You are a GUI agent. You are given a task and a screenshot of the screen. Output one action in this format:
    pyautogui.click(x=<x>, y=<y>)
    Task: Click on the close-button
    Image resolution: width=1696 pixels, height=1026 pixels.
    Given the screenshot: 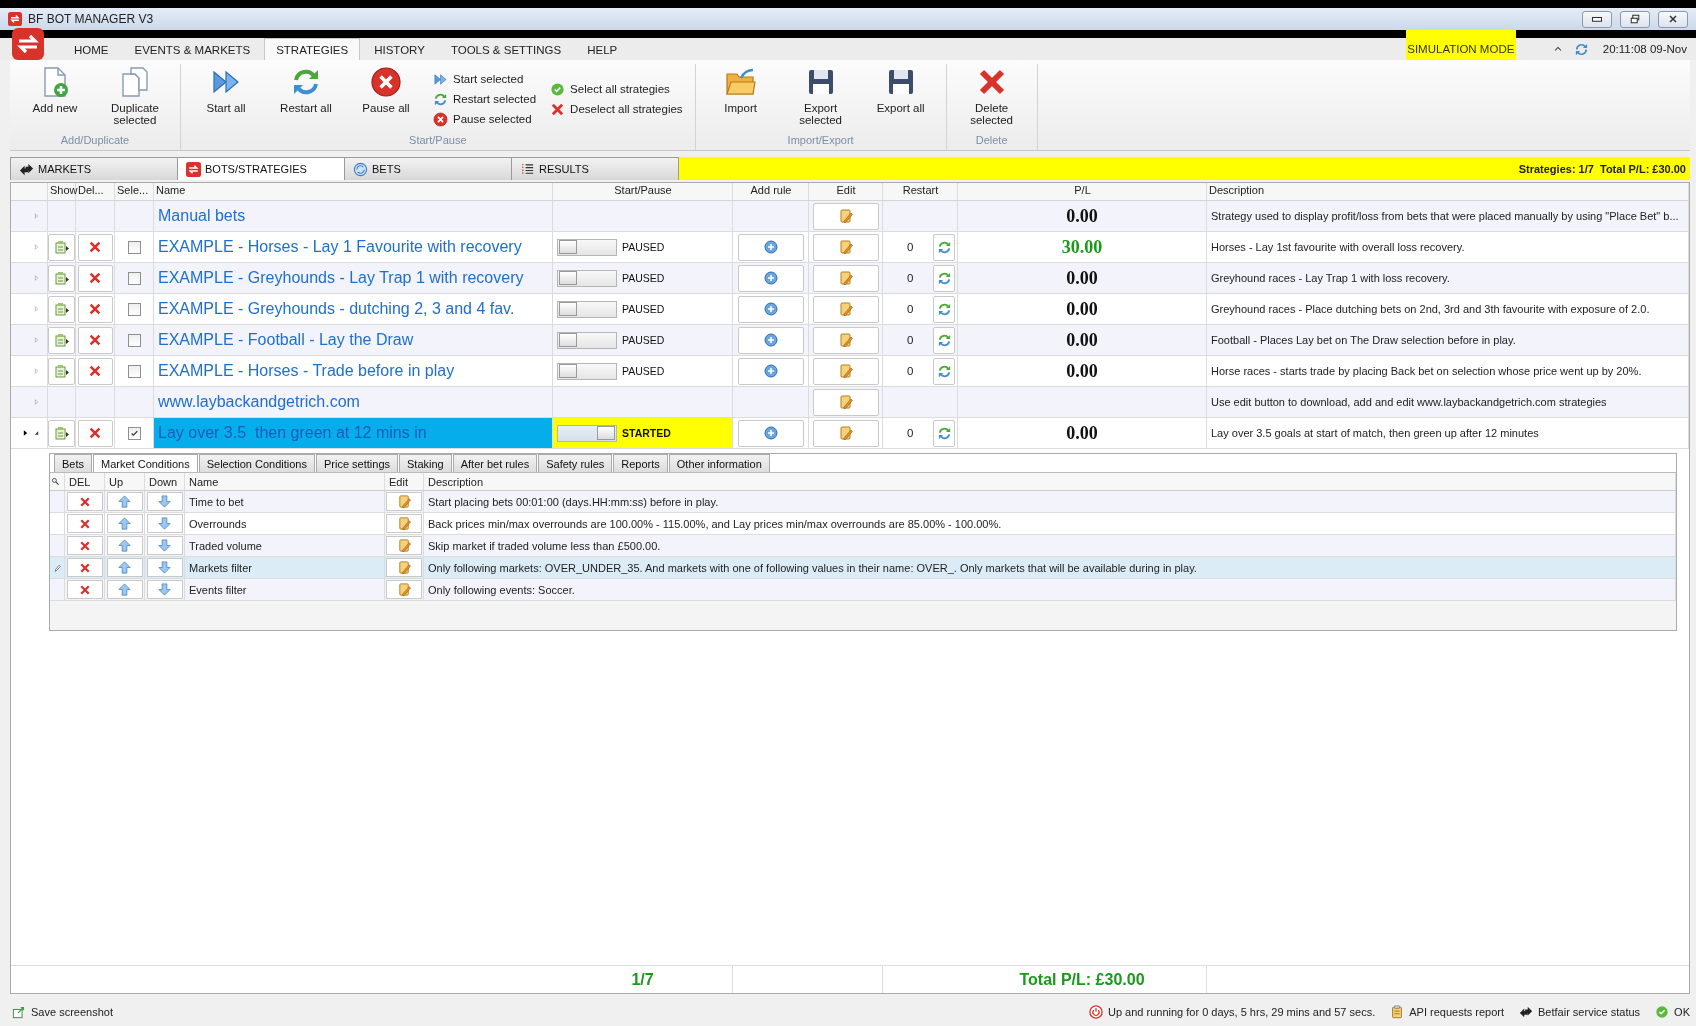 What is the action you would take?
    pyautogui.click(x=1673, y=19)
    